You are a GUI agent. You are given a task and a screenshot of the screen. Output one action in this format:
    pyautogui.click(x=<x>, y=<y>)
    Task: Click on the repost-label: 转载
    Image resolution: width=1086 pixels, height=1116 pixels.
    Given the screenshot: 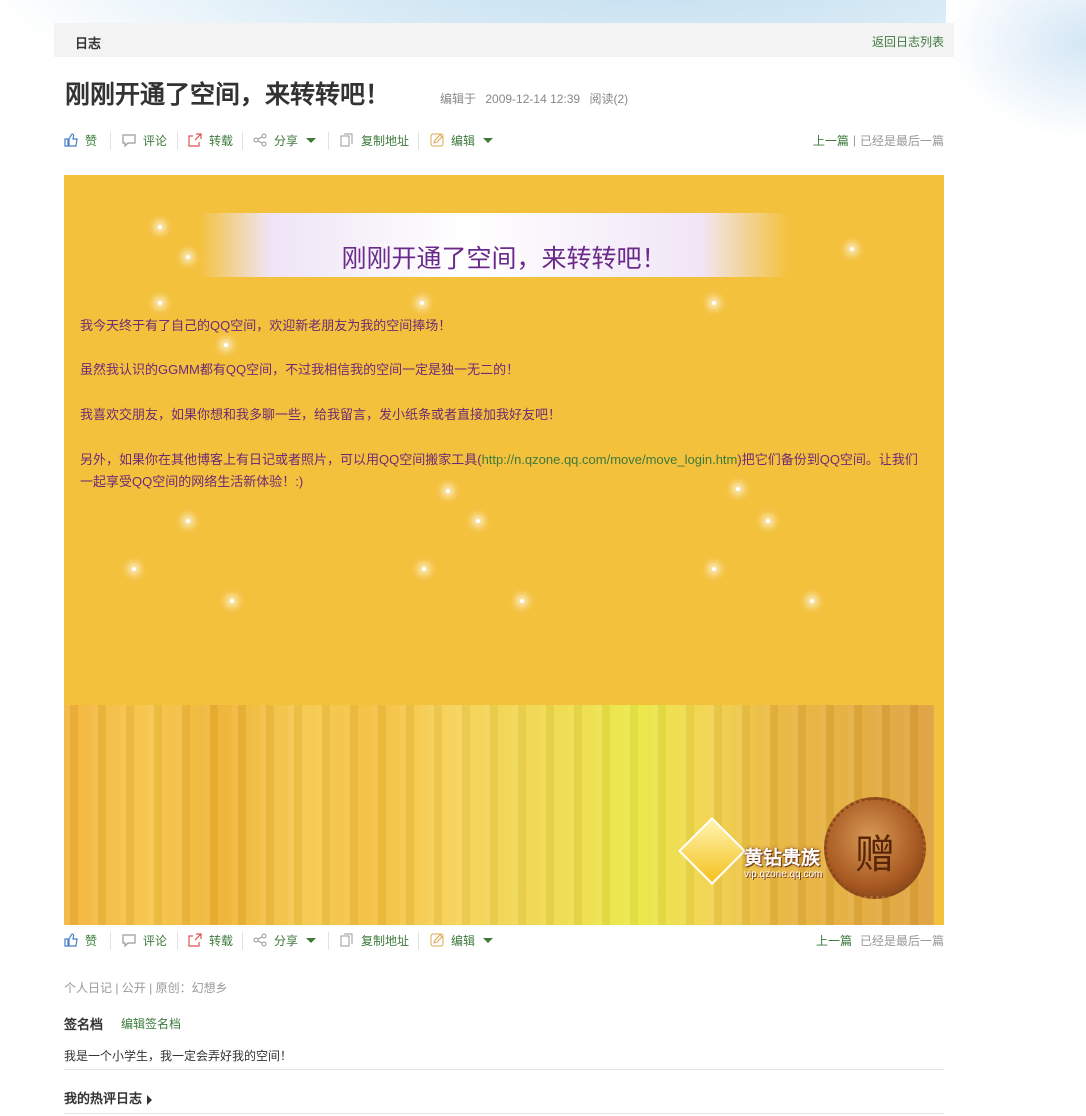 What is the action you would take?
    pyautogui.click(x=221, y=940)
    